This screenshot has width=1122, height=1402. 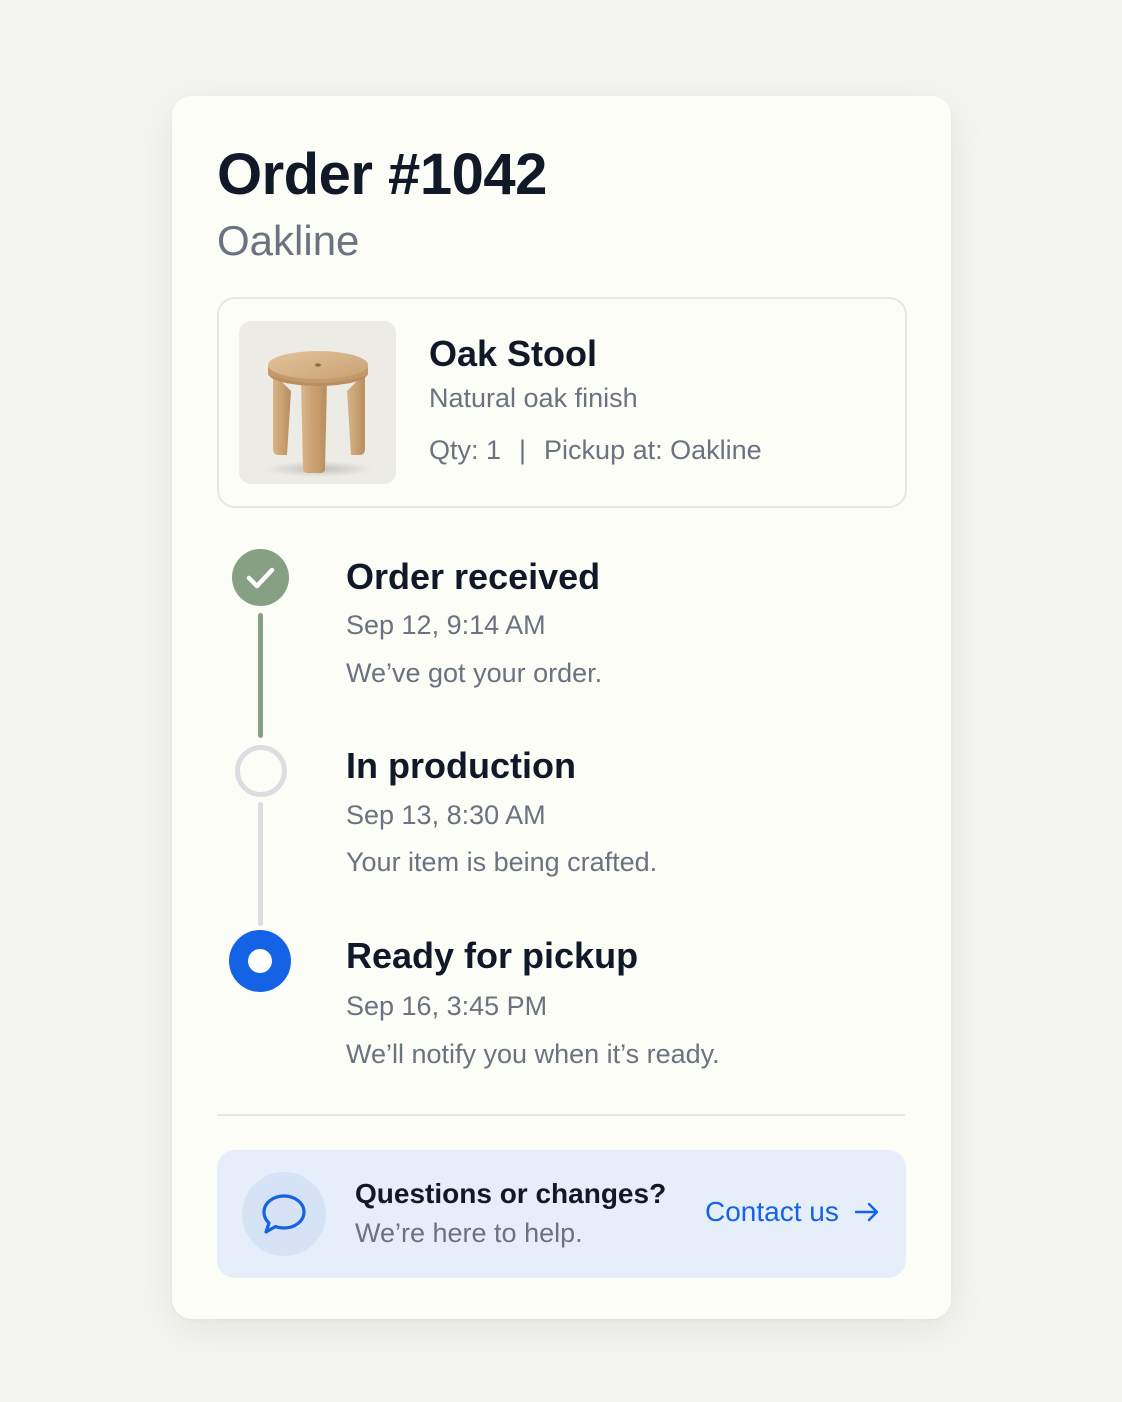 I want to click on step-title-order-received: Order received, so click(x=473, y=576).